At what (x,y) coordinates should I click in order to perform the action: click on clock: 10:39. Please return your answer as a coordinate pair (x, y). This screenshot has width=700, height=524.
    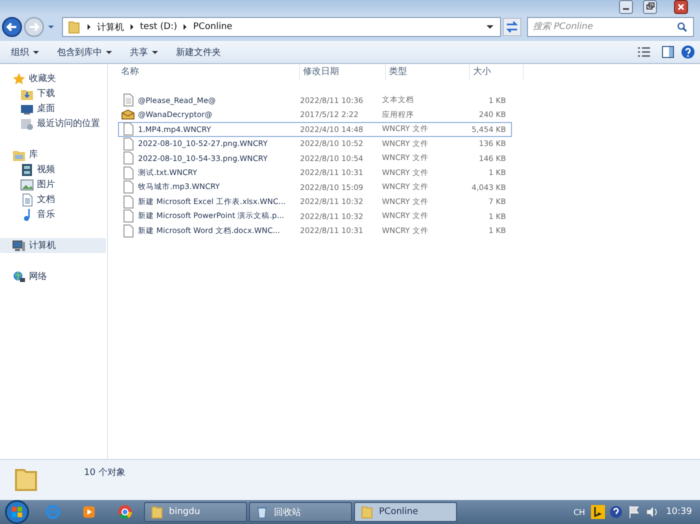
    Looking at the image, I should click on (679, 512).